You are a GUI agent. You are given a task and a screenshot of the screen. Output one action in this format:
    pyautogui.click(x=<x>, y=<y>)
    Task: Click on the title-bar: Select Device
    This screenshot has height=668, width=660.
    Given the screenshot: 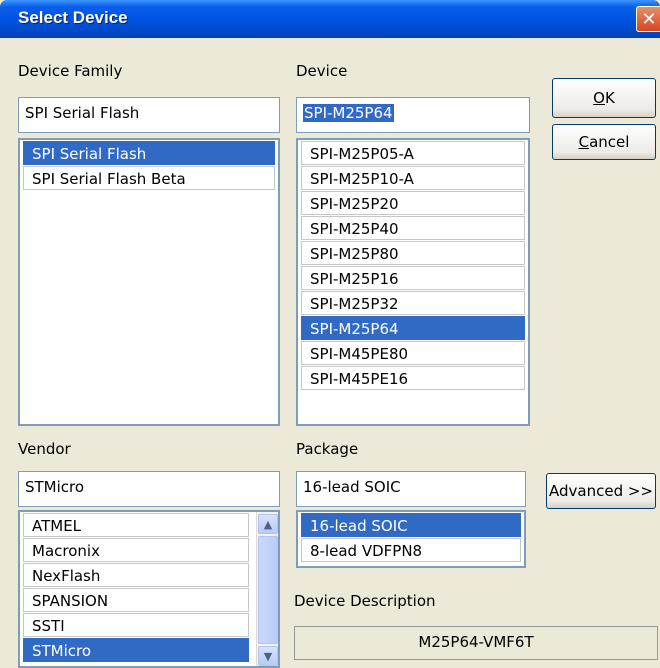 What is the action you would take?
    pyautogui.click(x=330, y=19)
    